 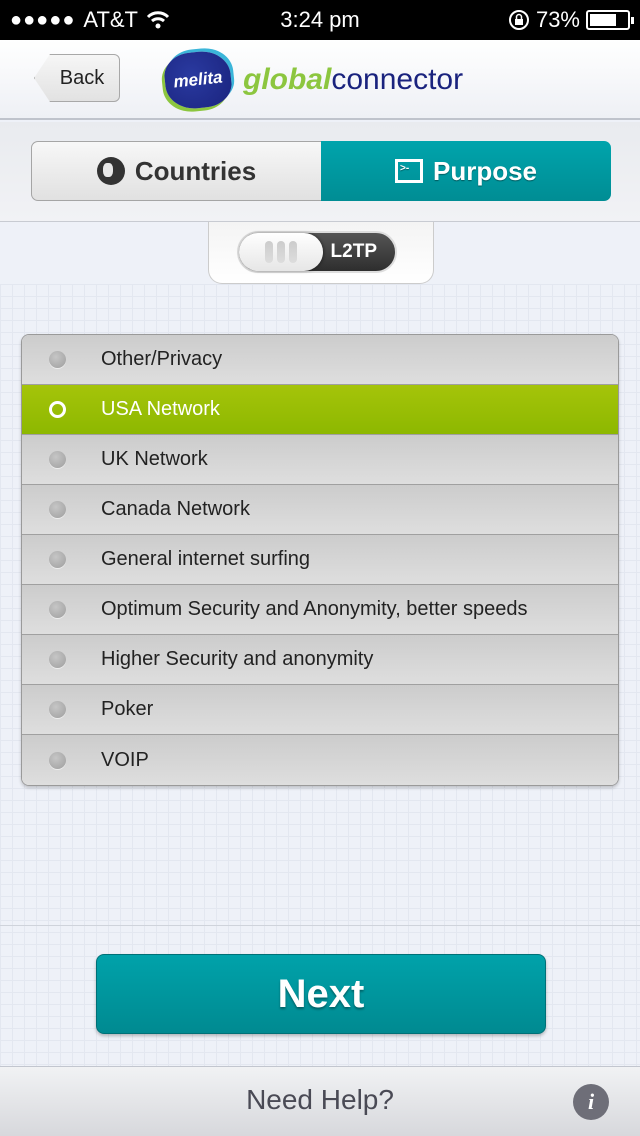 I want to click on list-item: USA Network, so click(x=320, y=410).